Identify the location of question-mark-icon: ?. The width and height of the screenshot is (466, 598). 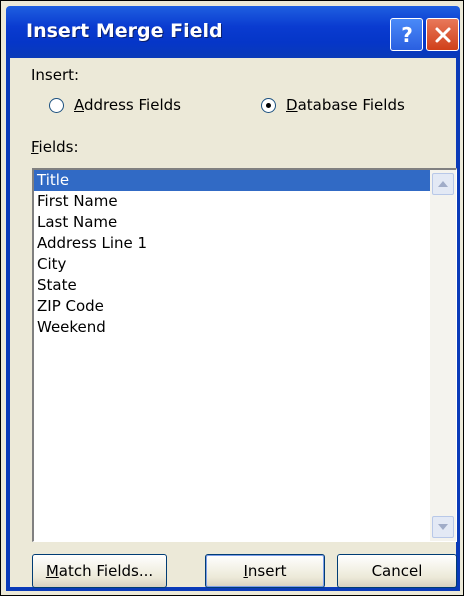
(407, 35).